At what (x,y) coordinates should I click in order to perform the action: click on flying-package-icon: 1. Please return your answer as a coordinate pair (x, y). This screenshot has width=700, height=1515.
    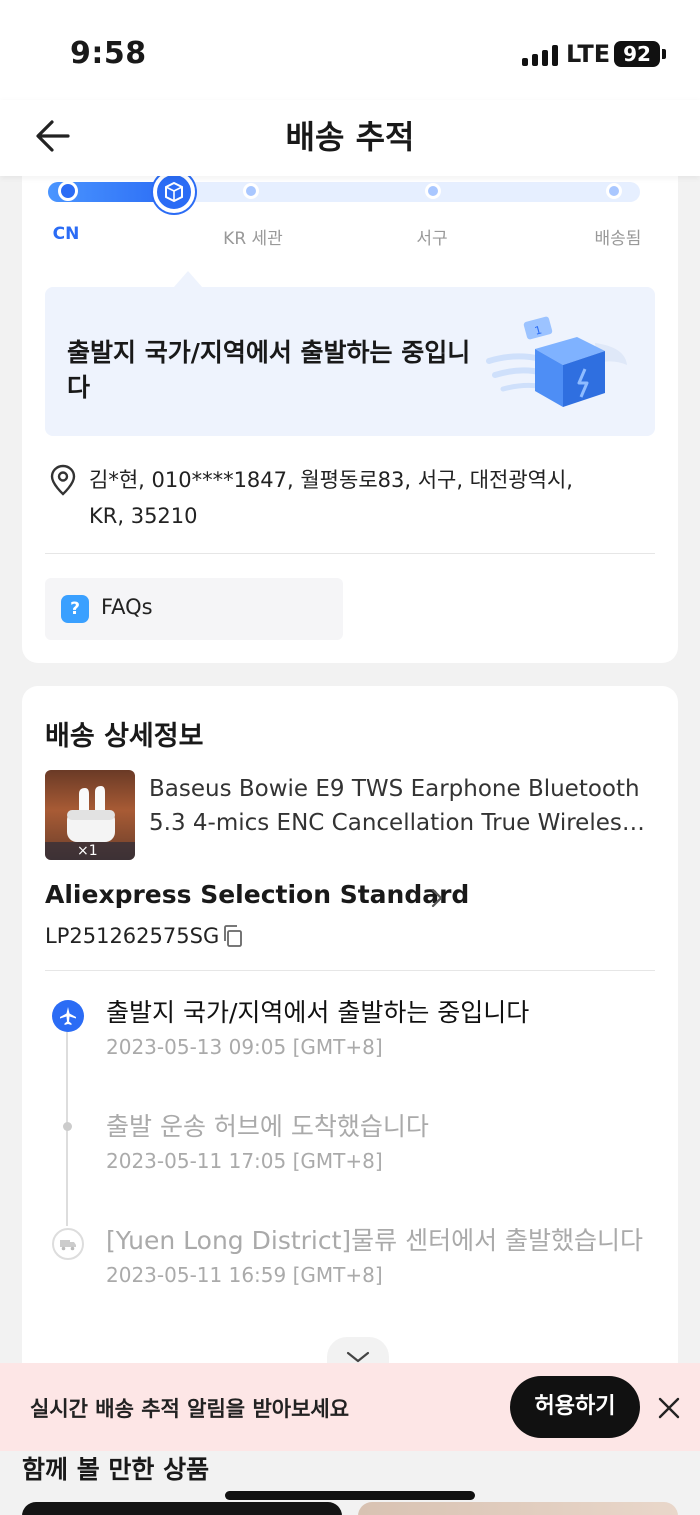
    Looking at the image, I should click on (556, 361).